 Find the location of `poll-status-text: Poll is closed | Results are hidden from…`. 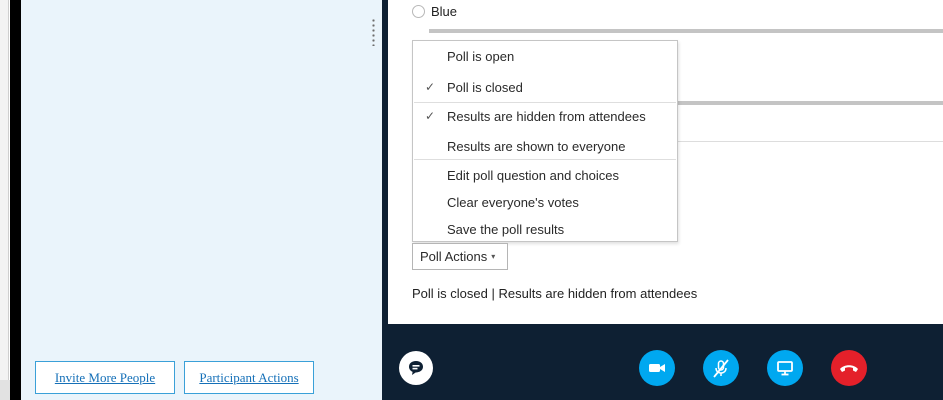

poll-status-text: Poll is closed | Results are hidden from… is located at coordinates (555, 293).